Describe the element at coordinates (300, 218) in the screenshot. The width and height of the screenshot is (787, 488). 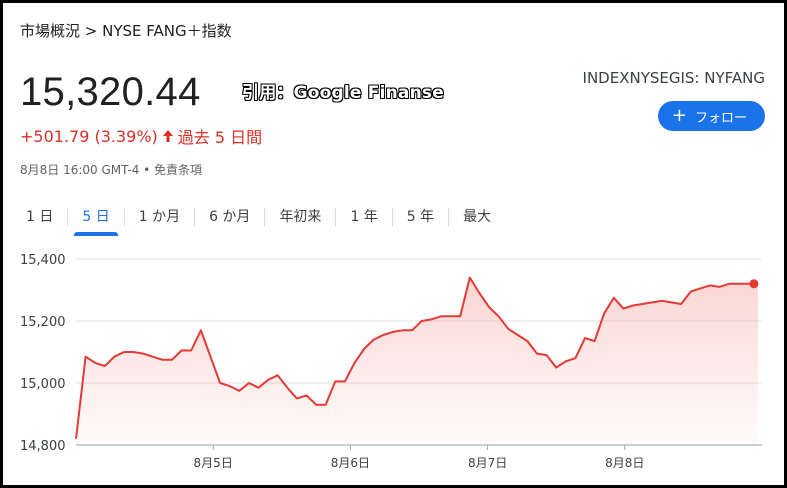
I see `tab-ytd: 年初来` at that location.